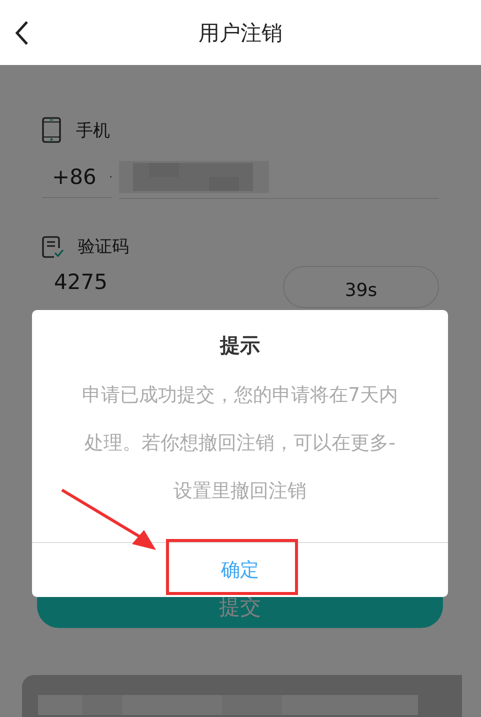 The image size is (481, 717). Describe the element at coordinates (52, 130) in the screenshot. I see `phone-icon` at that location.